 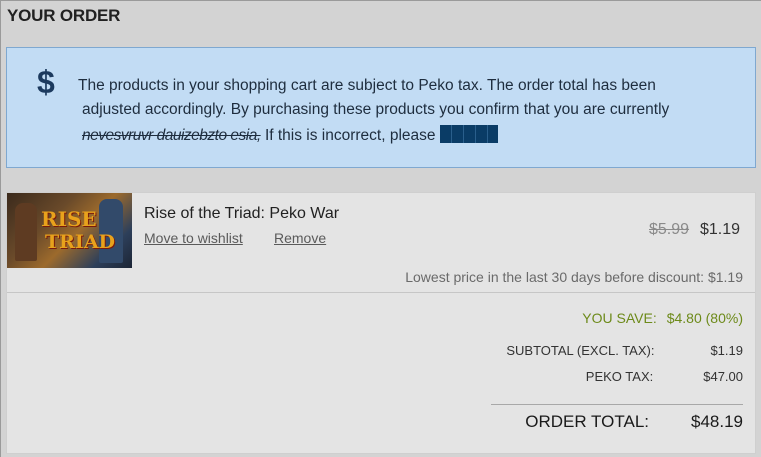 I want to click on product-thumbnail: RISE TRIAD, so click(x=69, y=230).